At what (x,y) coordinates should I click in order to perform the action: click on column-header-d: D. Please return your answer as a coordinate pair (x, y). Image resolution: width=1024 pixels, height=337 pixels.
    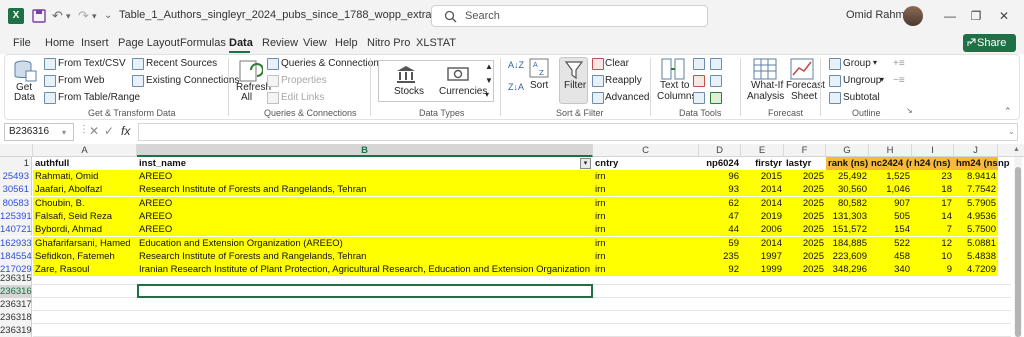
    Looking at the image, I should click on (720, 150).